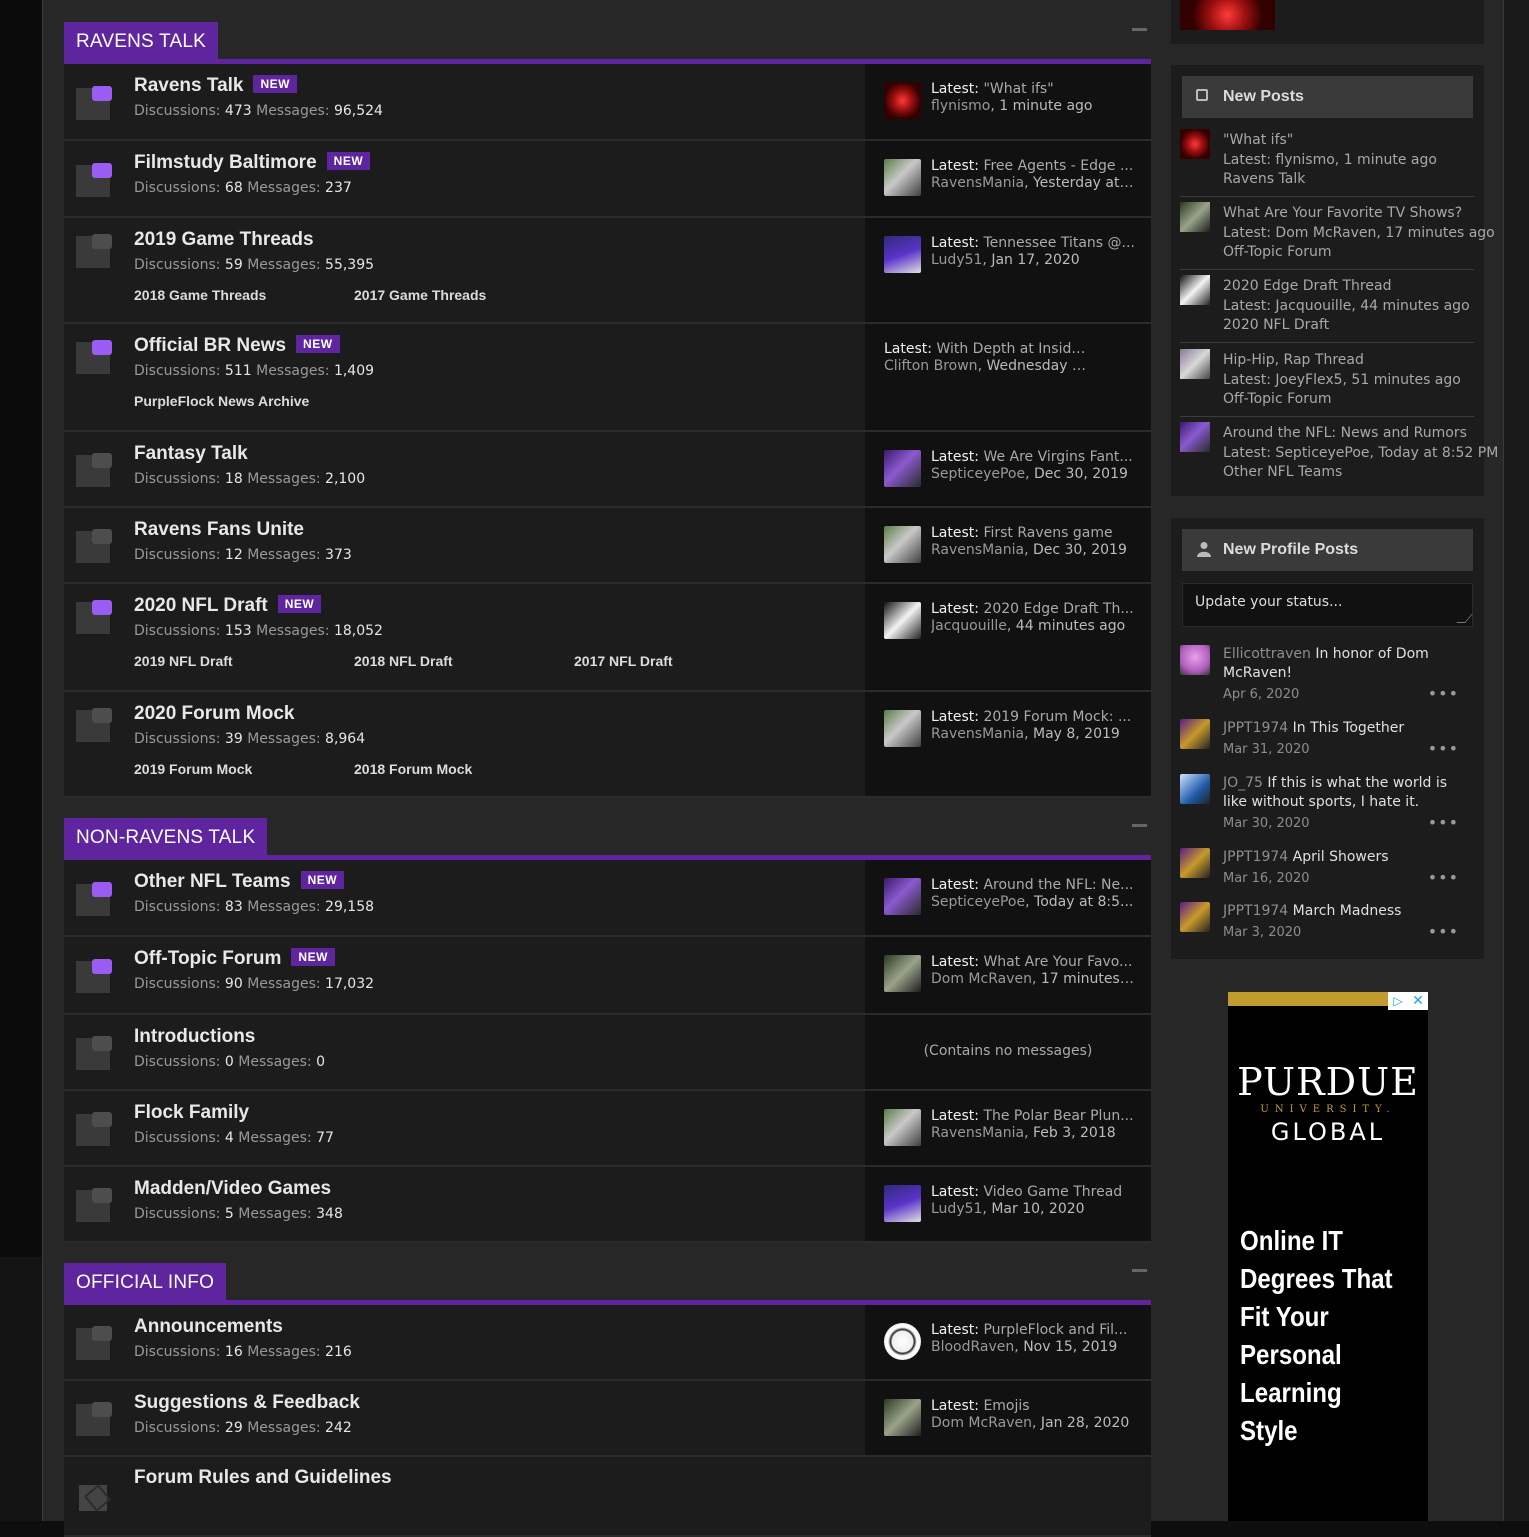 Image resolution: width=1529 pixels, height=1537 pixels. I want to click on forum-title: Filmstudy Baltimore NEW, so click(252, 163).